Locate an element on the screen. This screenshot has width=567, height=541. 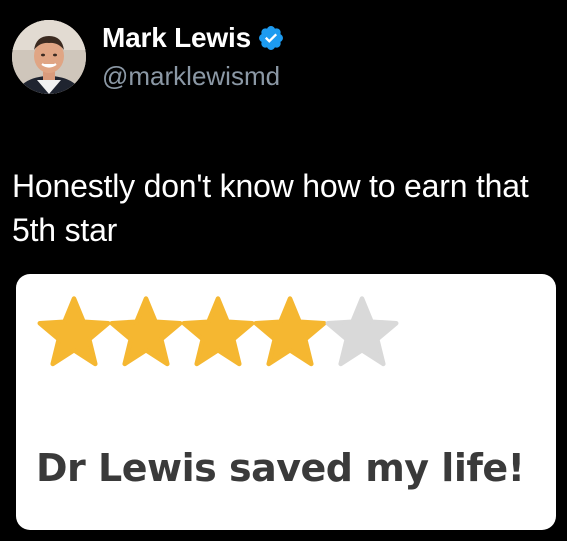
handle: @marklewismd is located at coordinates (193, 76).